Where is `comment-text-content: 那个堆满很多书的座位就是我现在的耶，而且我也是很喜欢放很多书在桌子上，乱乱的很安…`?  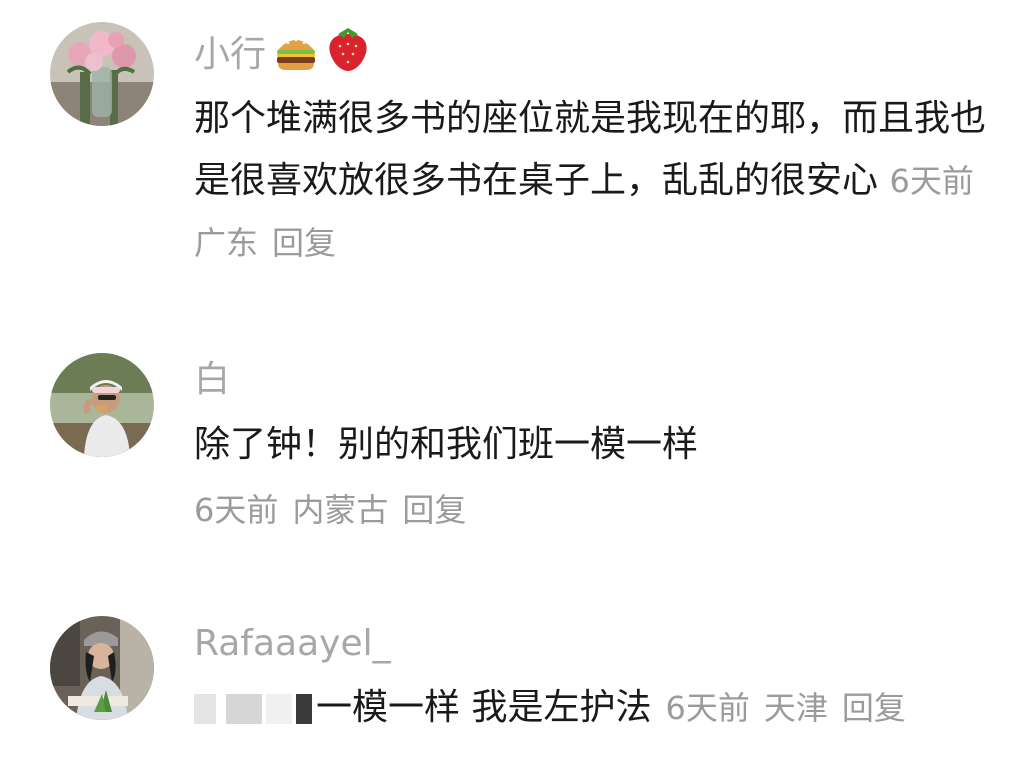
comment-text-content: 那个堆满很多书的座位就是我现在的耶，而且我也是很喜欢放很多书在桌子上，乱乱的很安… is located at coordinates (590, 149).